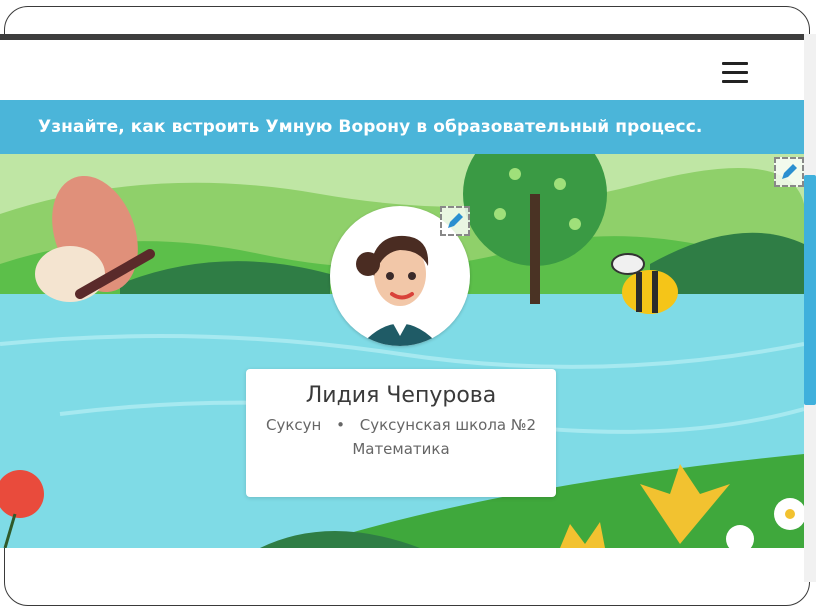 This screenshot has height=613, width=816. What do you see at coordinates (535, 249) in the screenshot?
I see `cover-tree-trunk` at bounding box center [535, 249].